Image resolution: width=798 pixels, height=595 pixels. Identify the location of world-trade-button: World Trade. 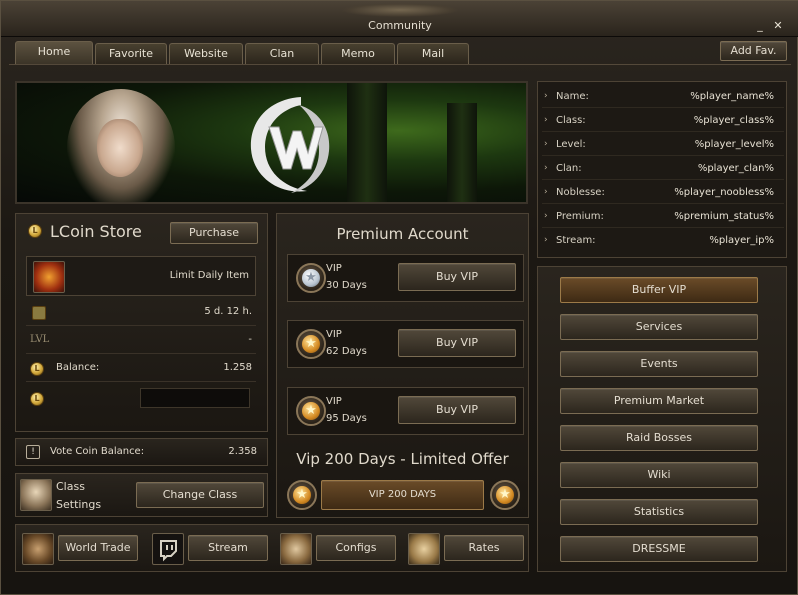
(98, 548).